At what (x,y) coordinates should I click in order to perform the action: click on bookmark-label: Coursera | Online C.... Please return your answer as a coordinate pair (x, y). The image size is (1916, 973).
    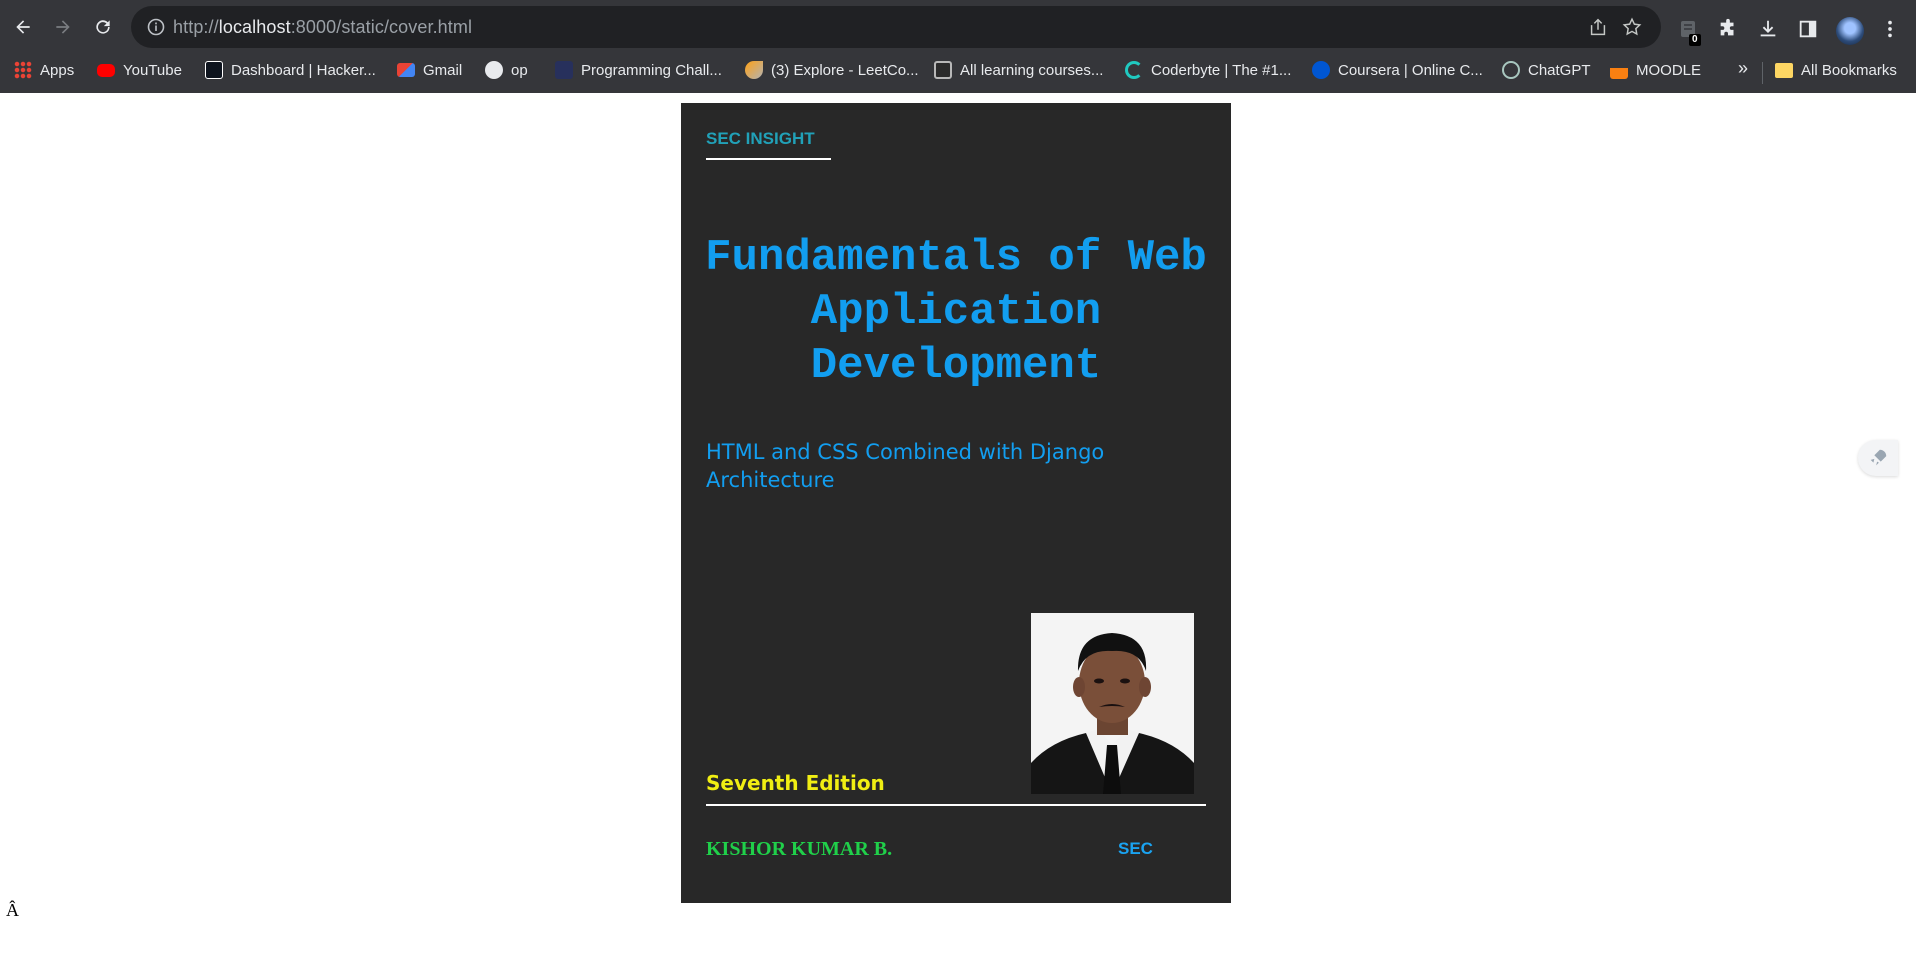
    Looking at the image, I should click on (1410, 70).